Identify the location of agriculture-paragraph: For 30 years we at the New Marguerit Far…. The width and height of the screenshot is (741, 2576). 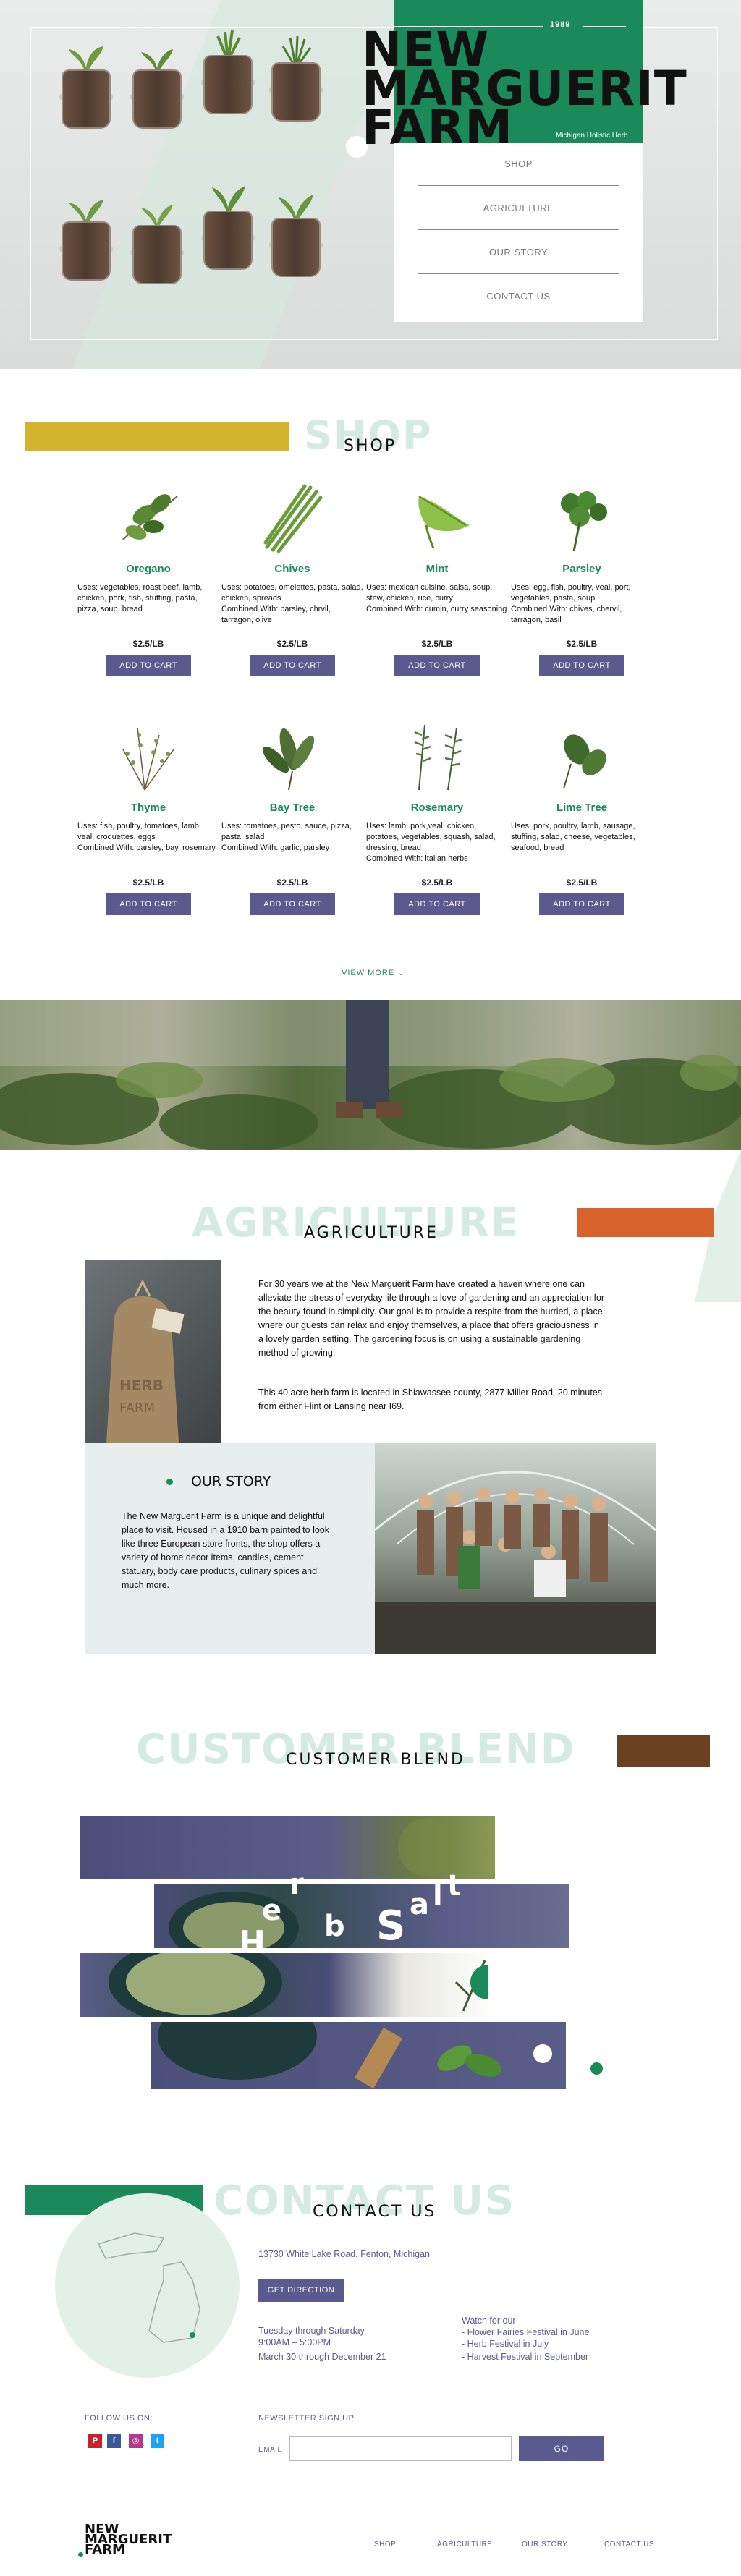
(431, 1318).